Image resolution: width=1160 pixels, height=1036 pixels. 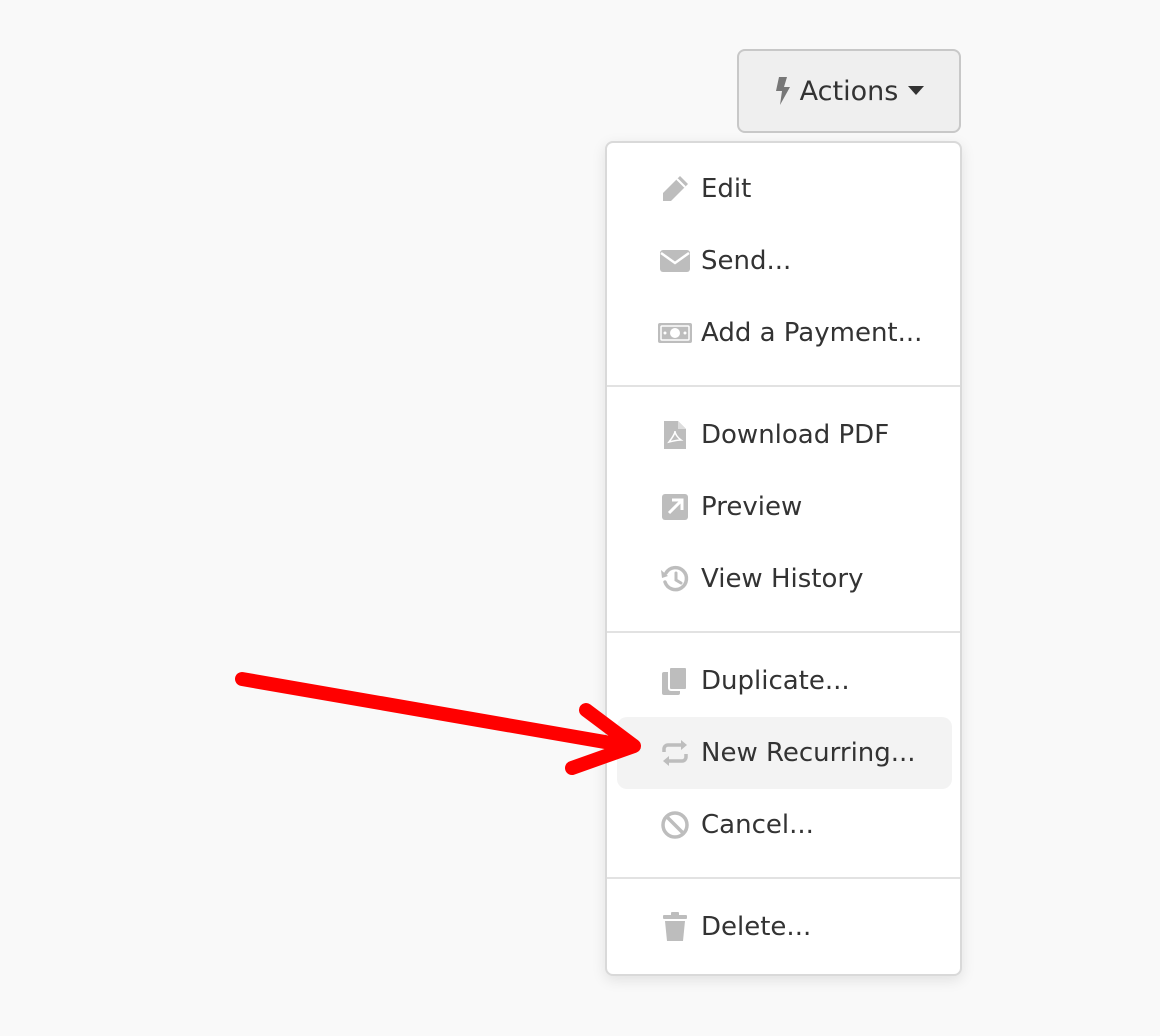 I want to click on menu-item-preview: Preview, so click(x=784, y=507).